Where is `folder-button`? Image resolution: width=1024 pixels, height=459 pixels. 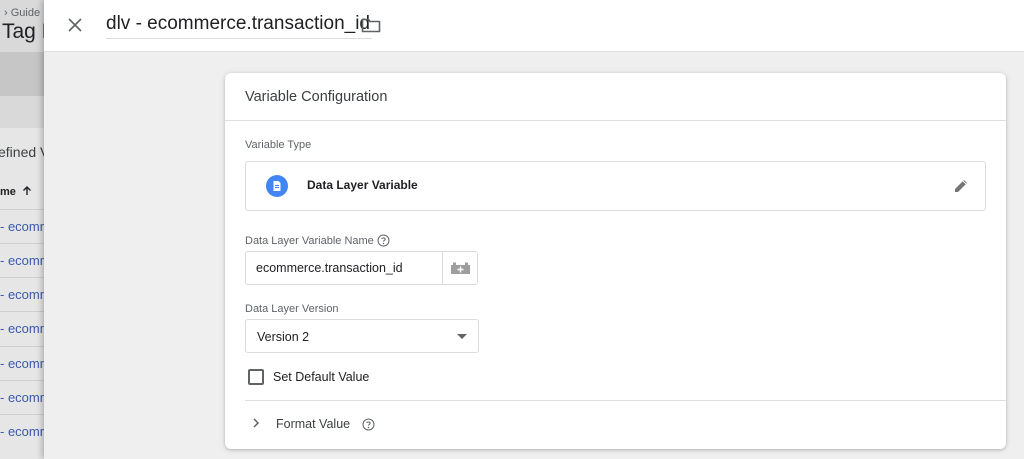 folder-button is located at coordinates (371, 25).